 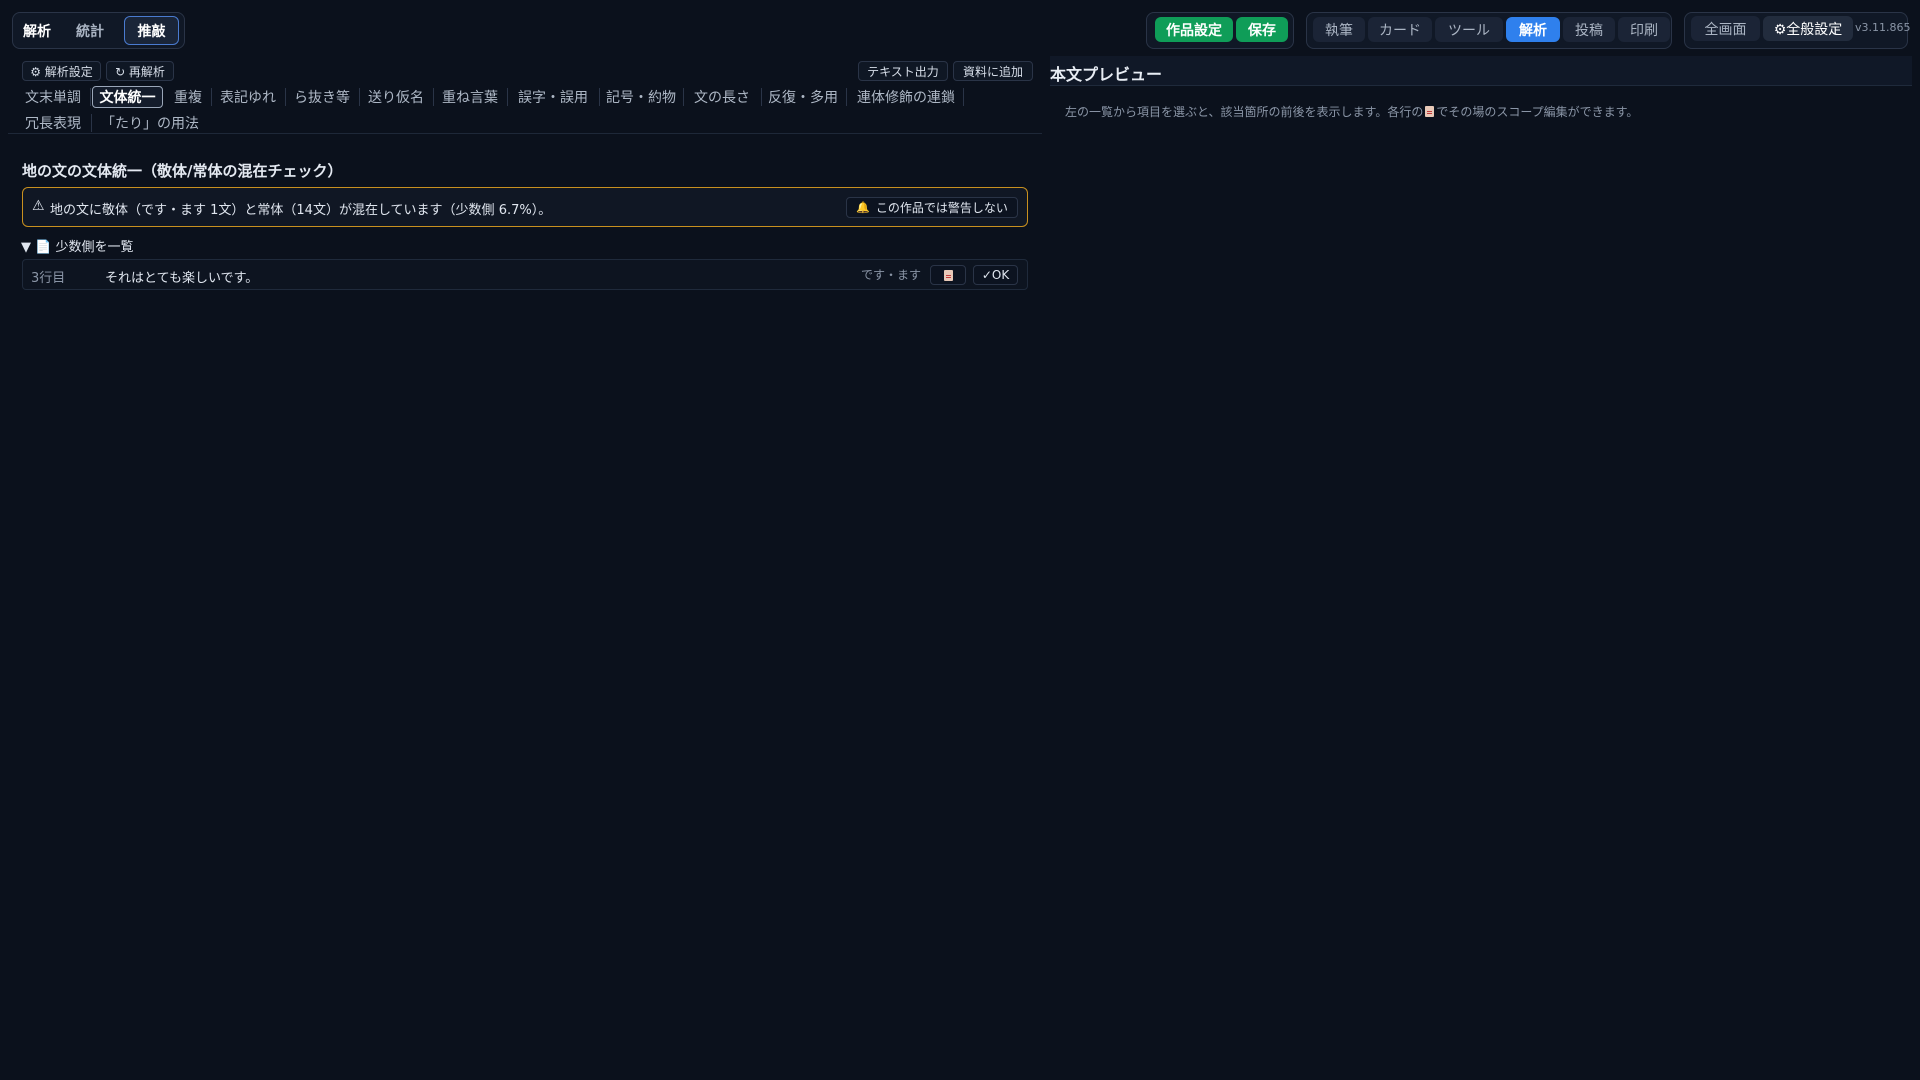 I want to click on nav-posting: 投稿, so click(x=1589, y=29).